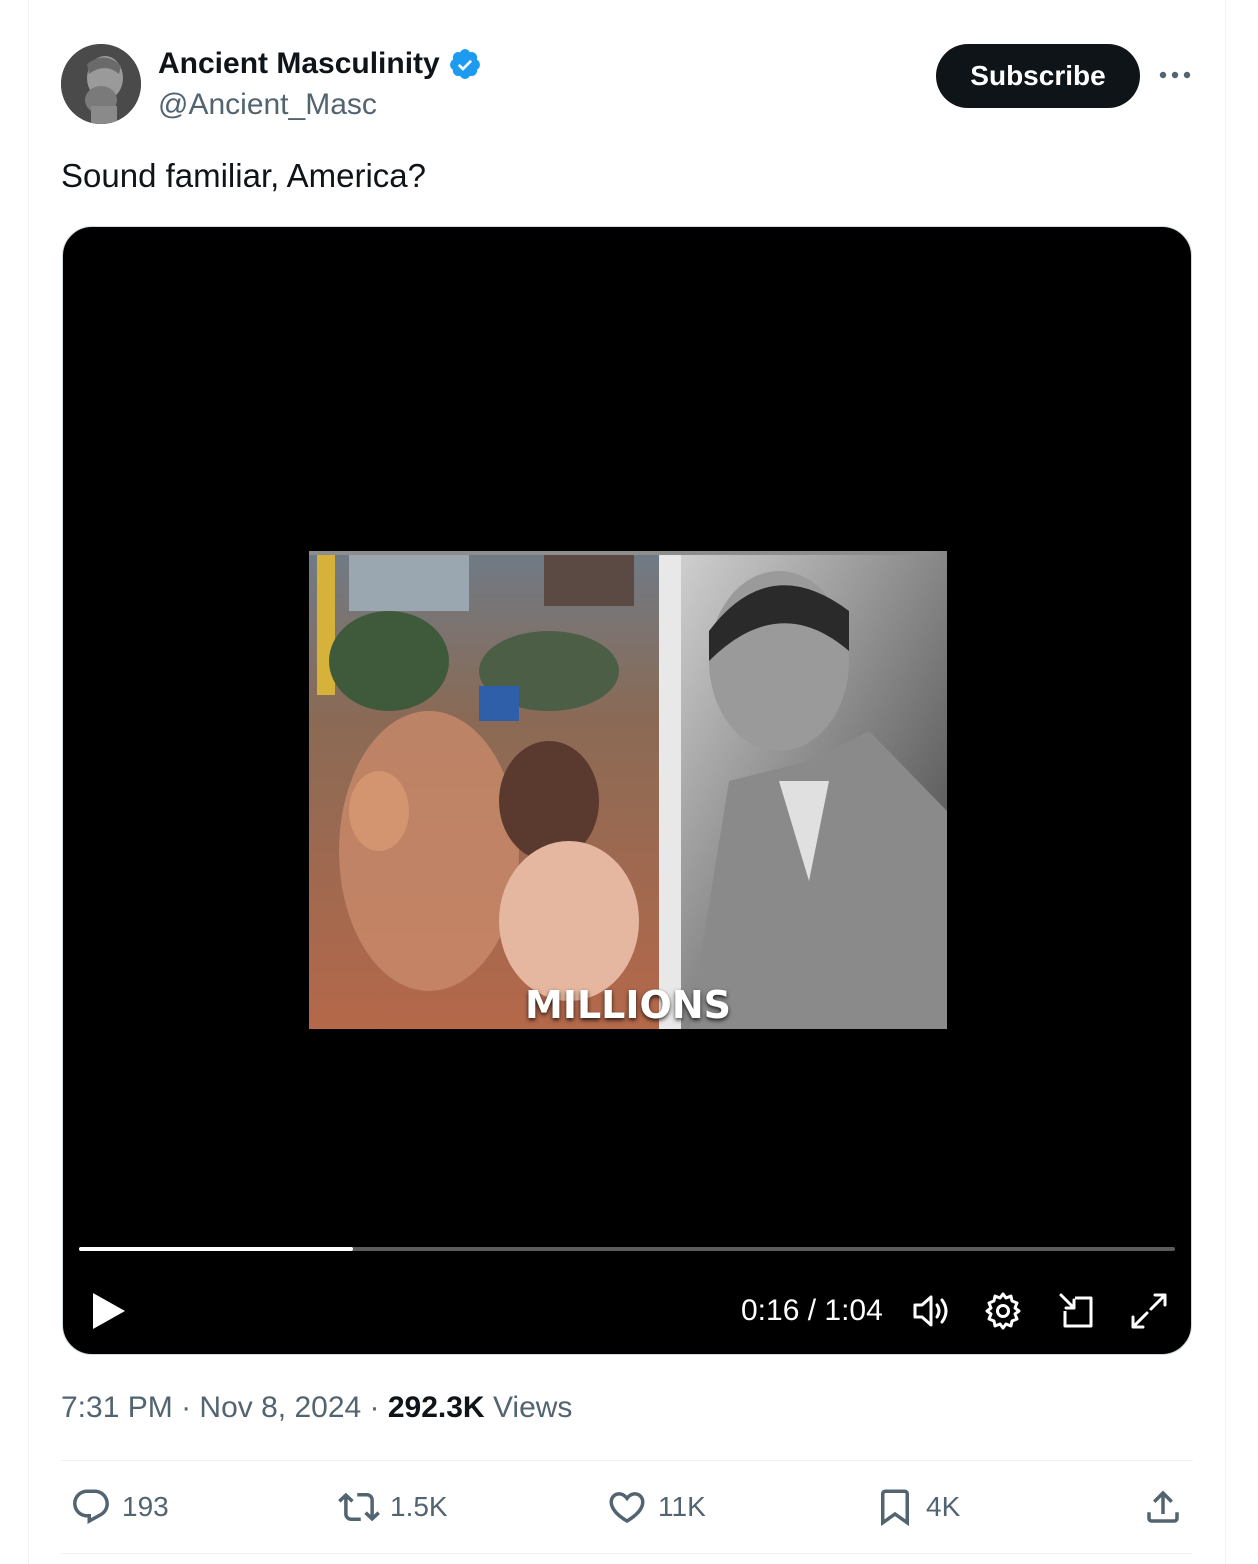  I want to click on repost-icon, so click(359, 1507).